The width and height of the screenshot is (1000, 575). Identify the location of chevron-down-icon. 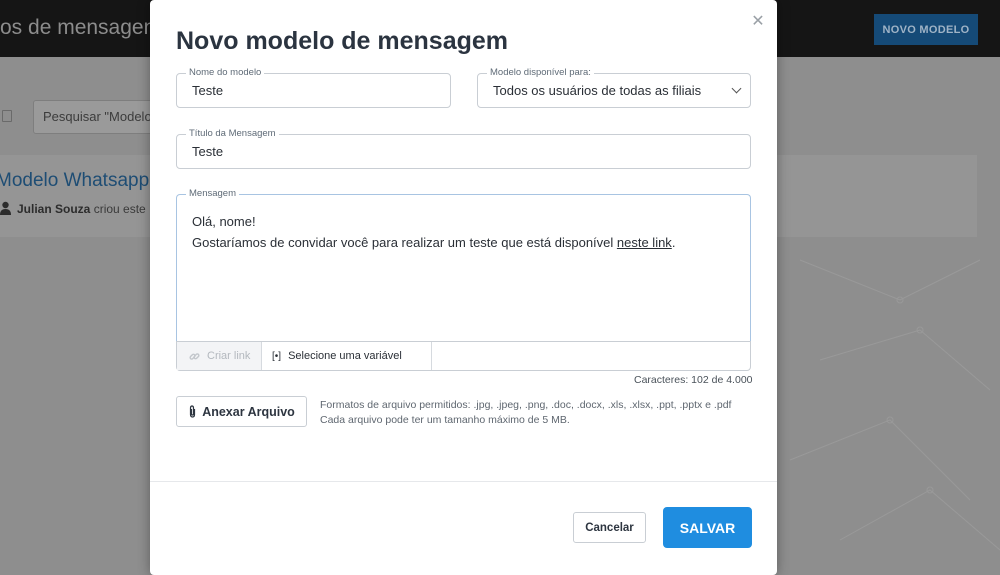
(736, 88).